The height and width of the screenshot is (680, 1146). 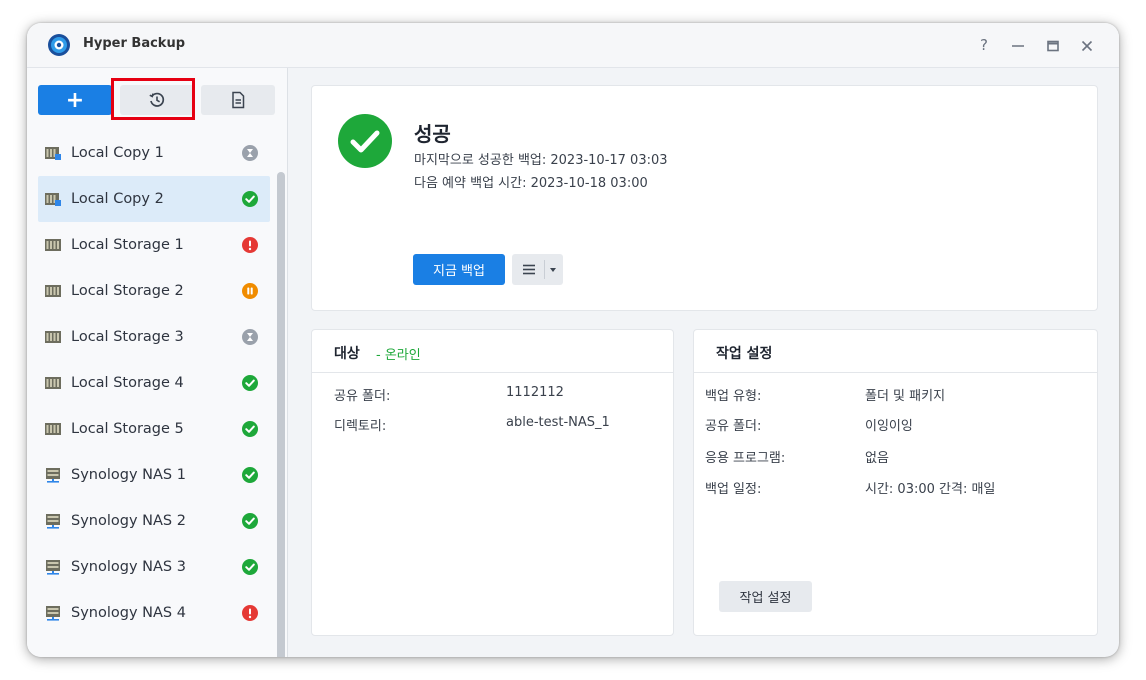 What do you see at coordinates (362, 396) in the screenshot?
I see `target-shared-folder-label: 공유 폴더:` at bounding box center [362, 396].